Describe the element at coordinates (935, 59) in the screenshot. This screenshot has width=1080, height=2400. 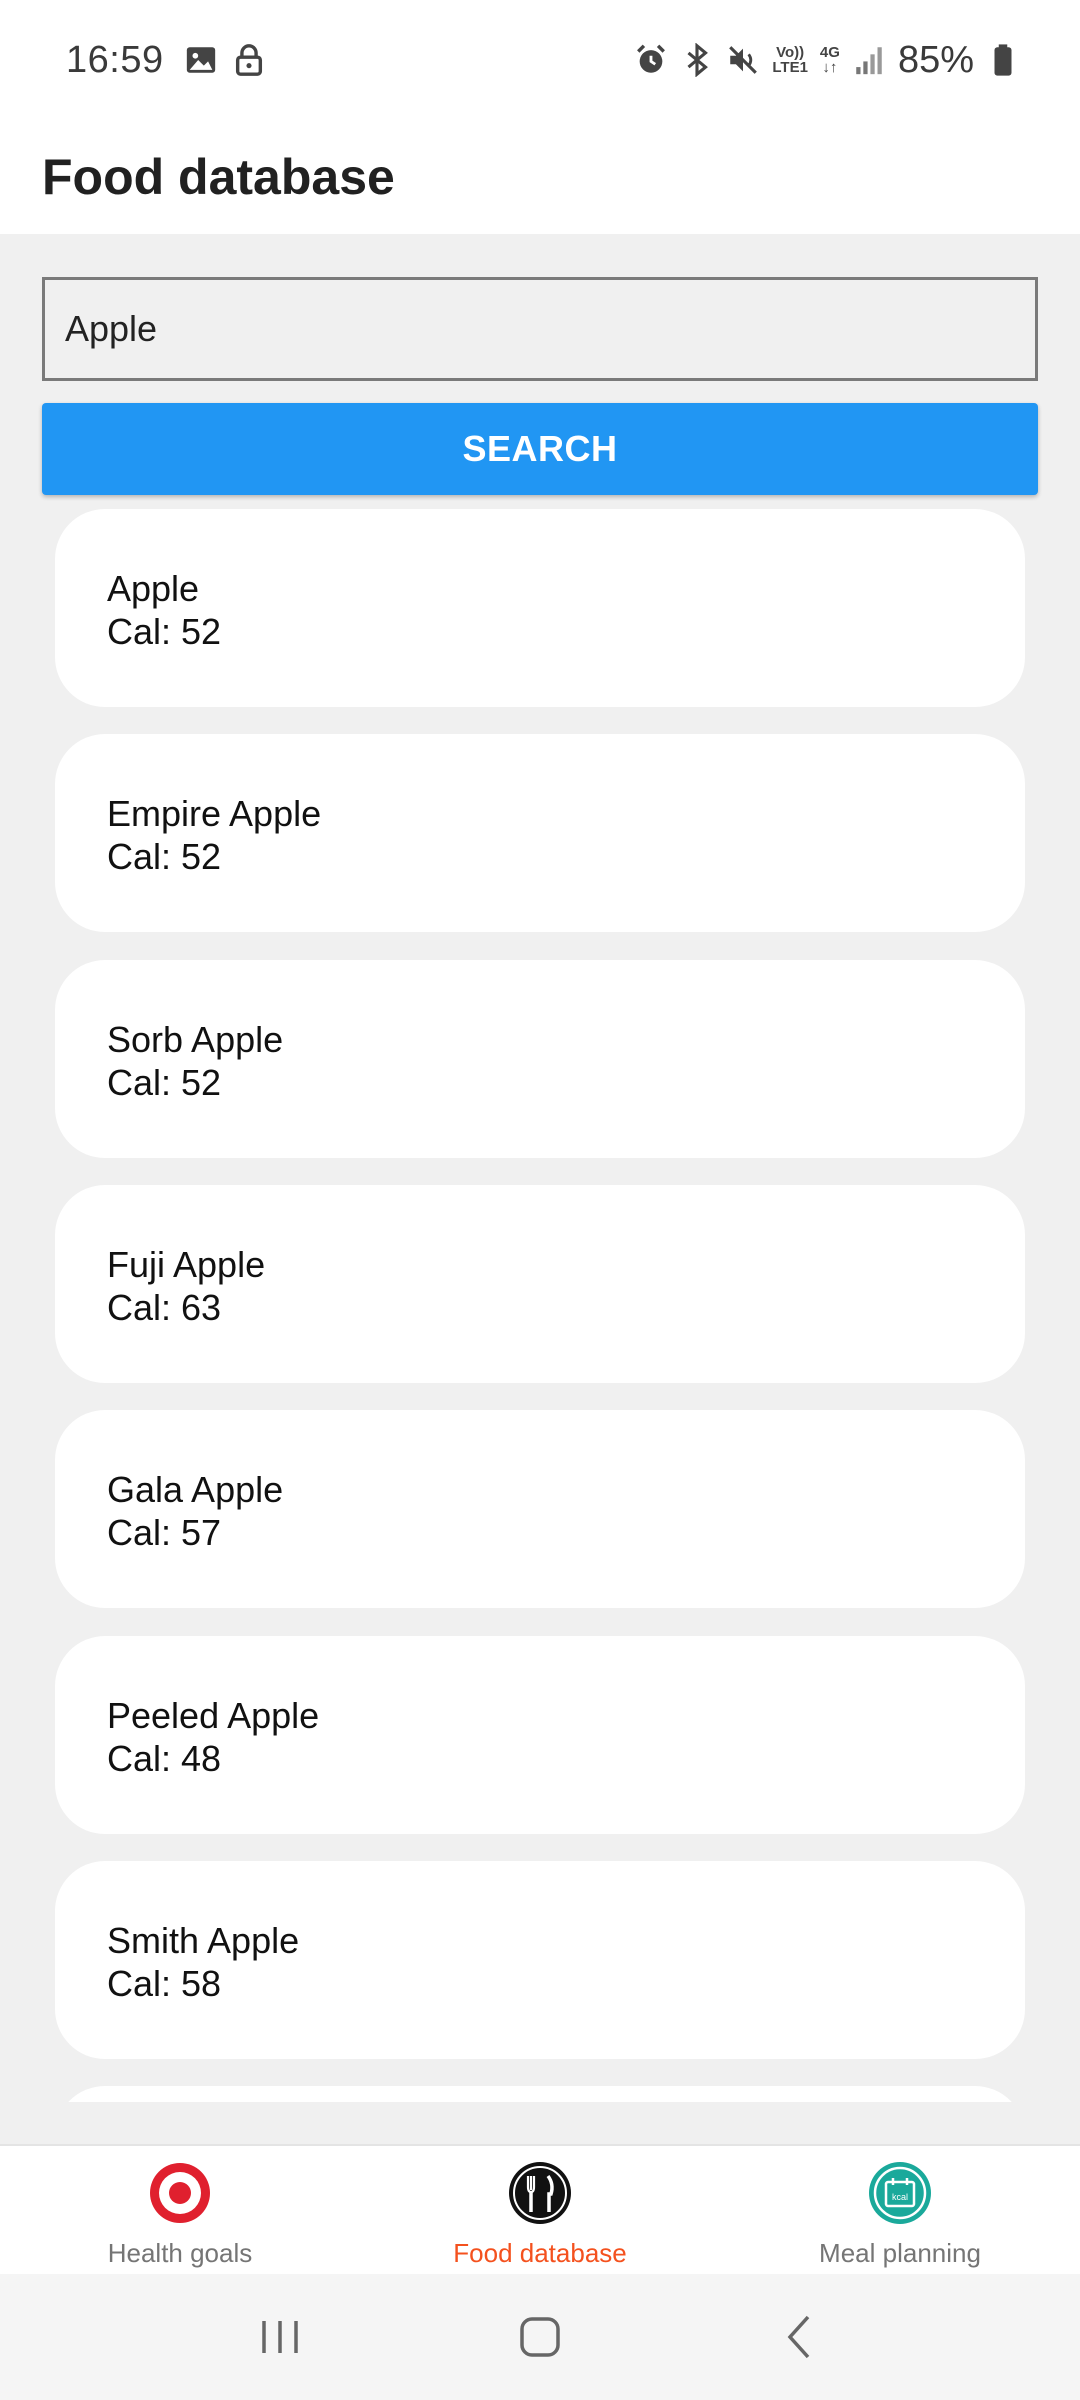
I see `battery-percent: 85%` at that location.